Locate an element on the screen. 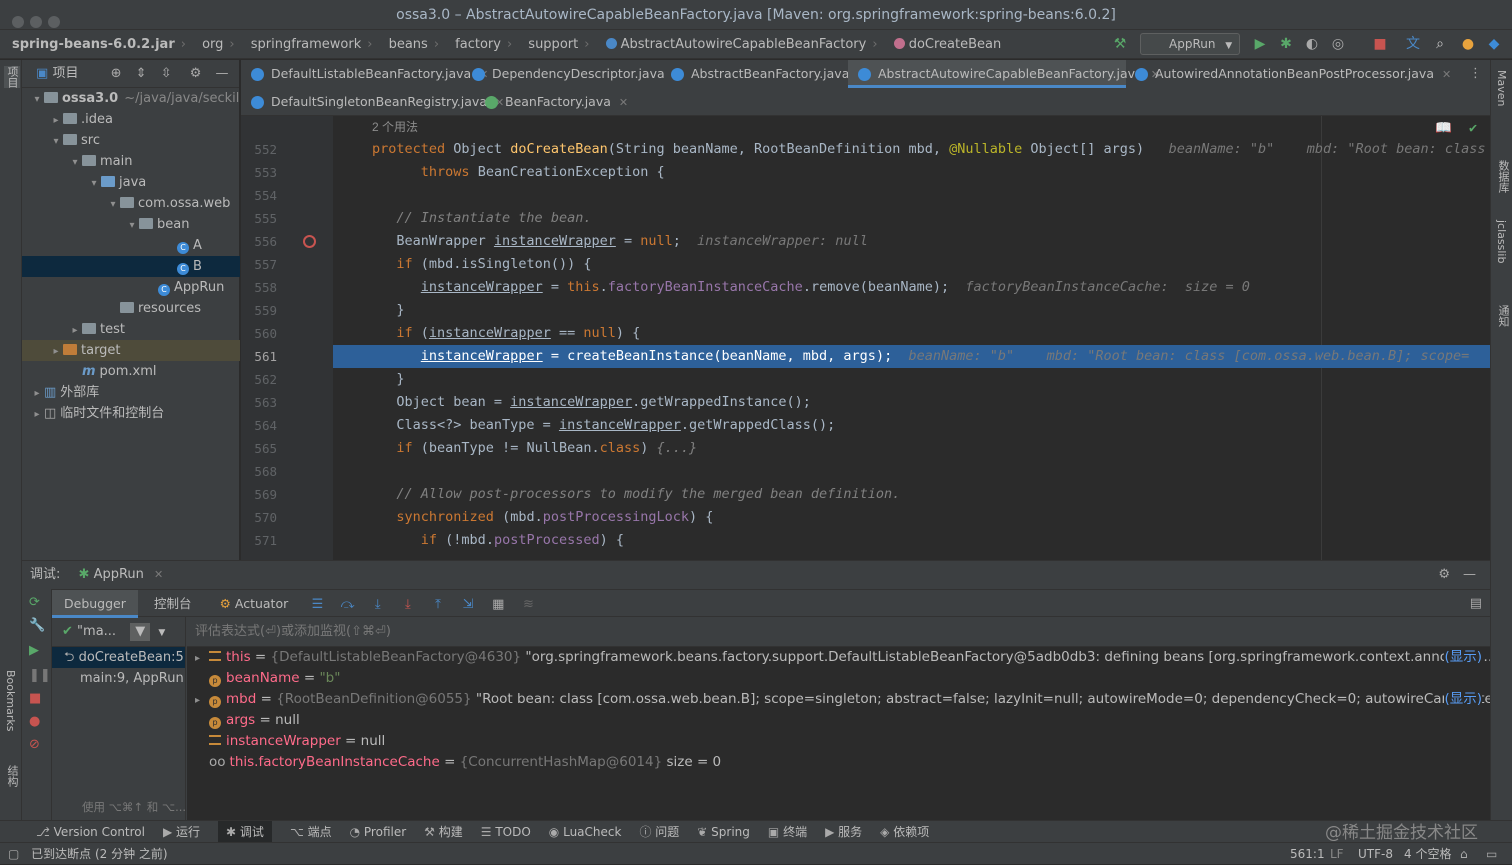 This screenshot has height=865, width=1512. reader-mode-icon: 📖 is located at coordinates (1443, 128).